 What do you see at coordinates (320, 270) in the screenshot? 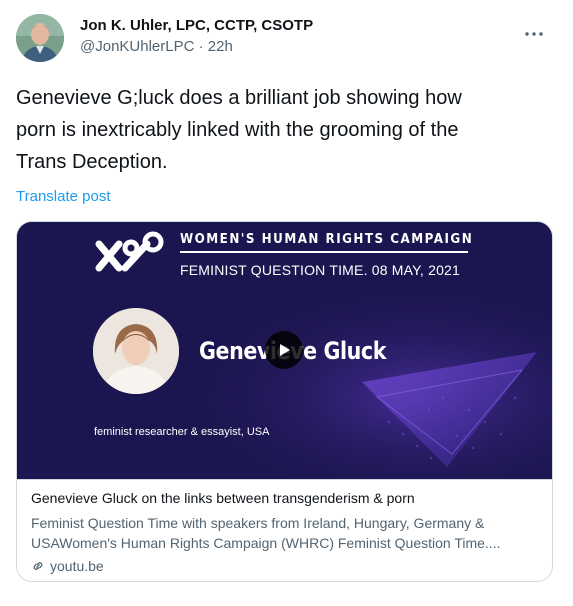
I see `event-line: FEMINIST QUESTION TIME. 08 MAY, 2021` at bounding box center [320, 270].